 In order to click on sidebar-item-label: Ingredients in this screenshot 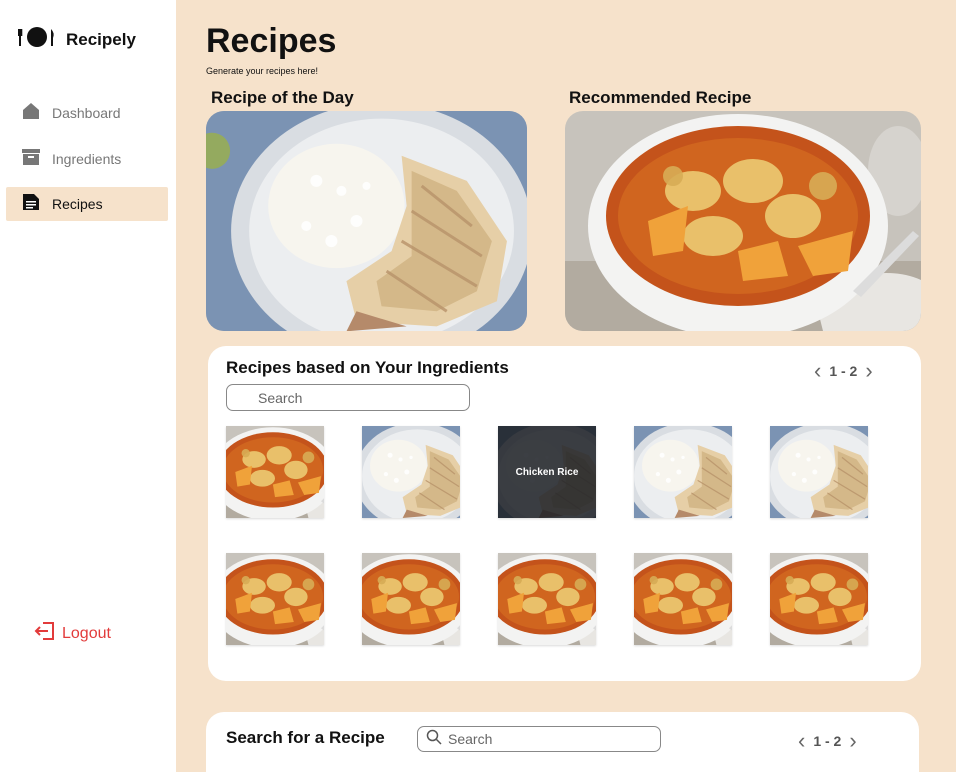, I will do `click(87, 159)`.